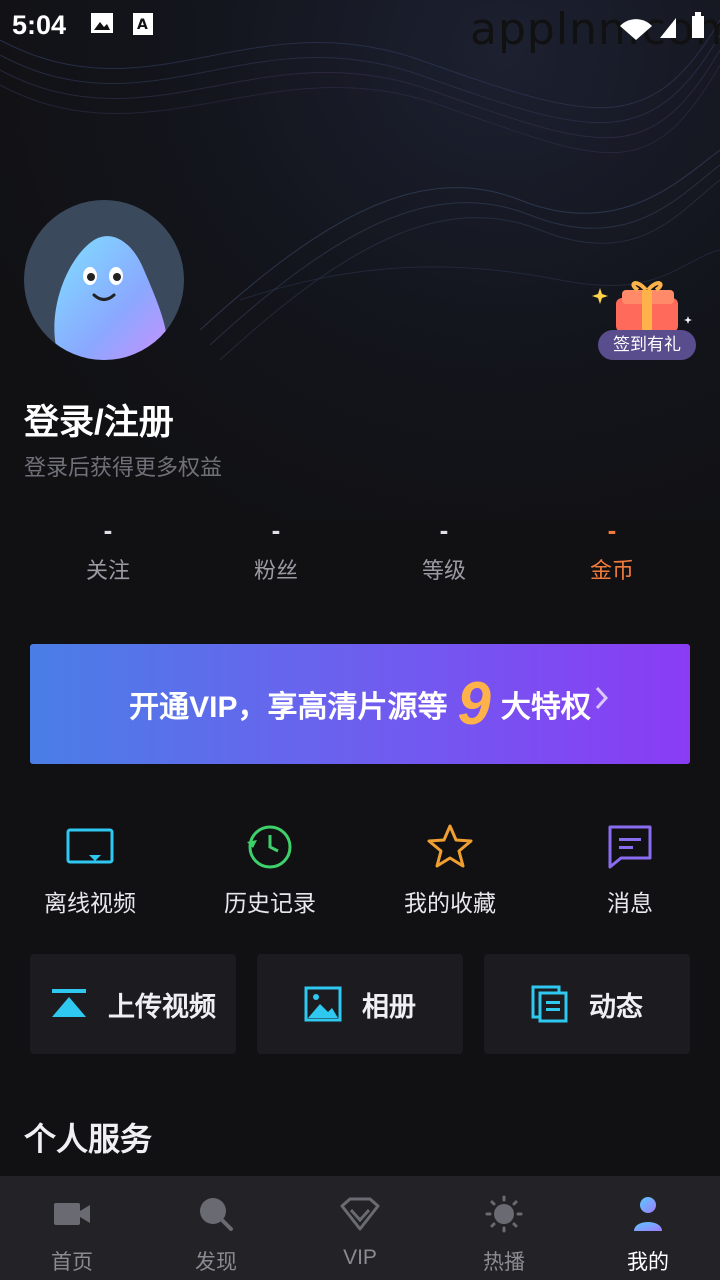  What do you see at coordinates (630, 847) in the screenshot?
I see `message-icon` at bounding box center [630, 847].